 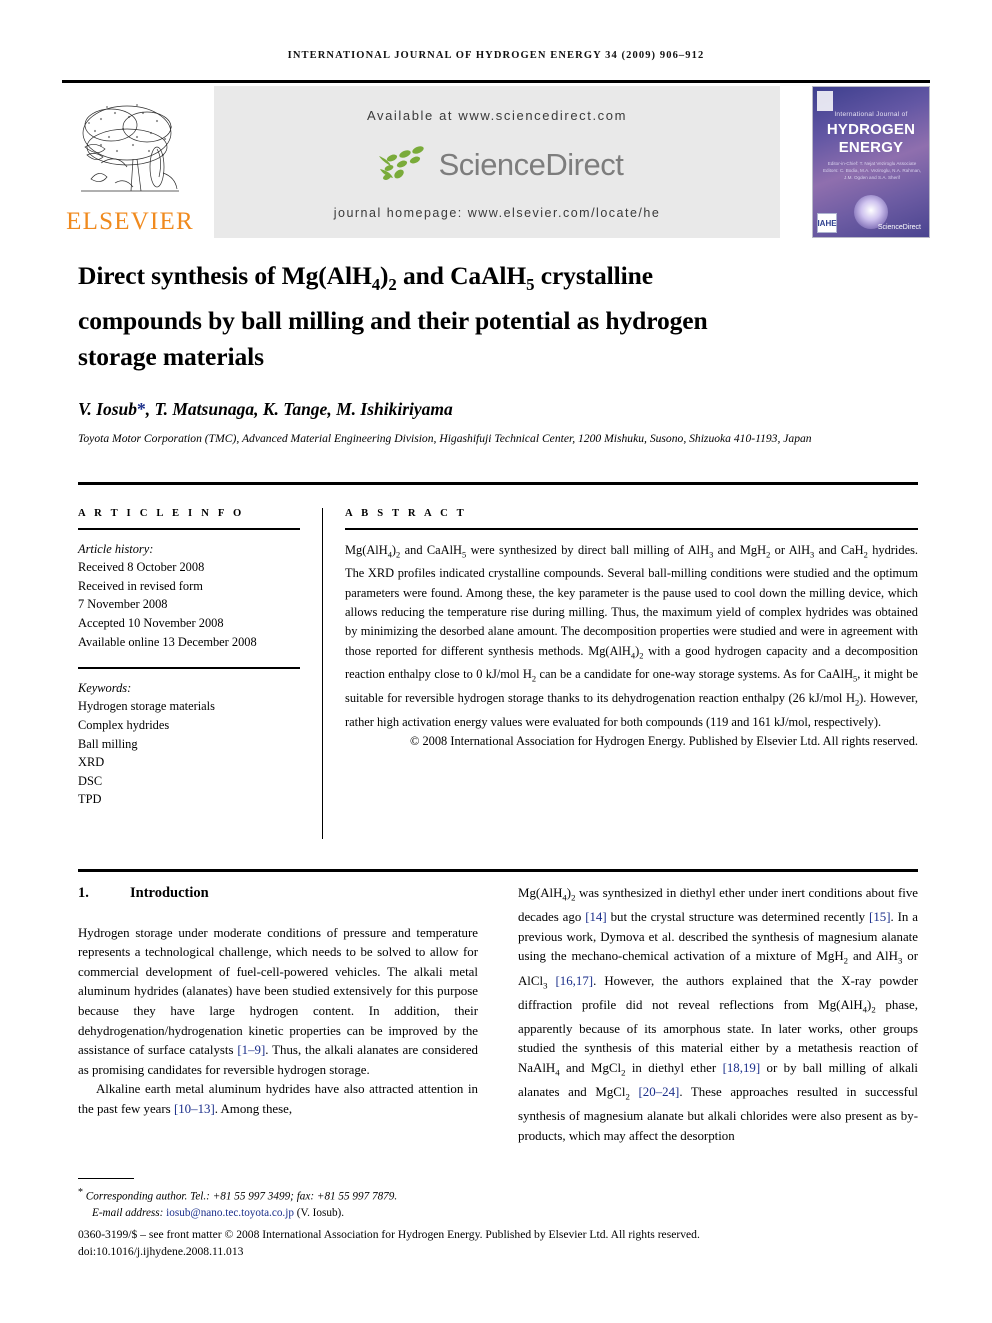 I want to click on elsevier-tree-icon, so click(x=130, y=148).